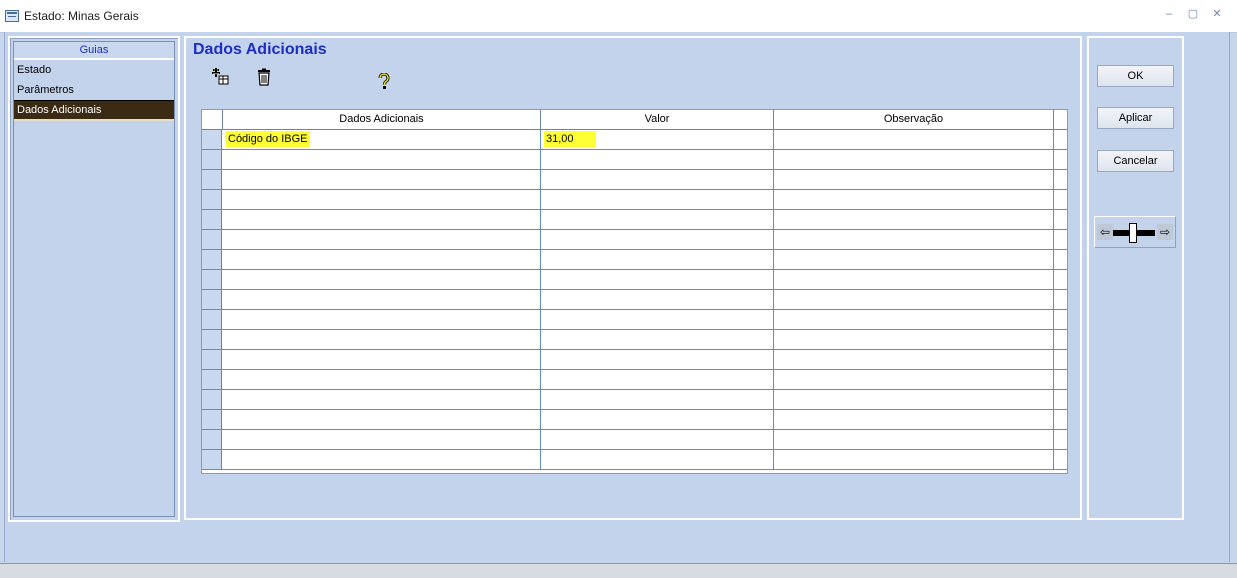 The image size is (1237, 578). I want to click on minimize-button: –, so click(1169, 14).